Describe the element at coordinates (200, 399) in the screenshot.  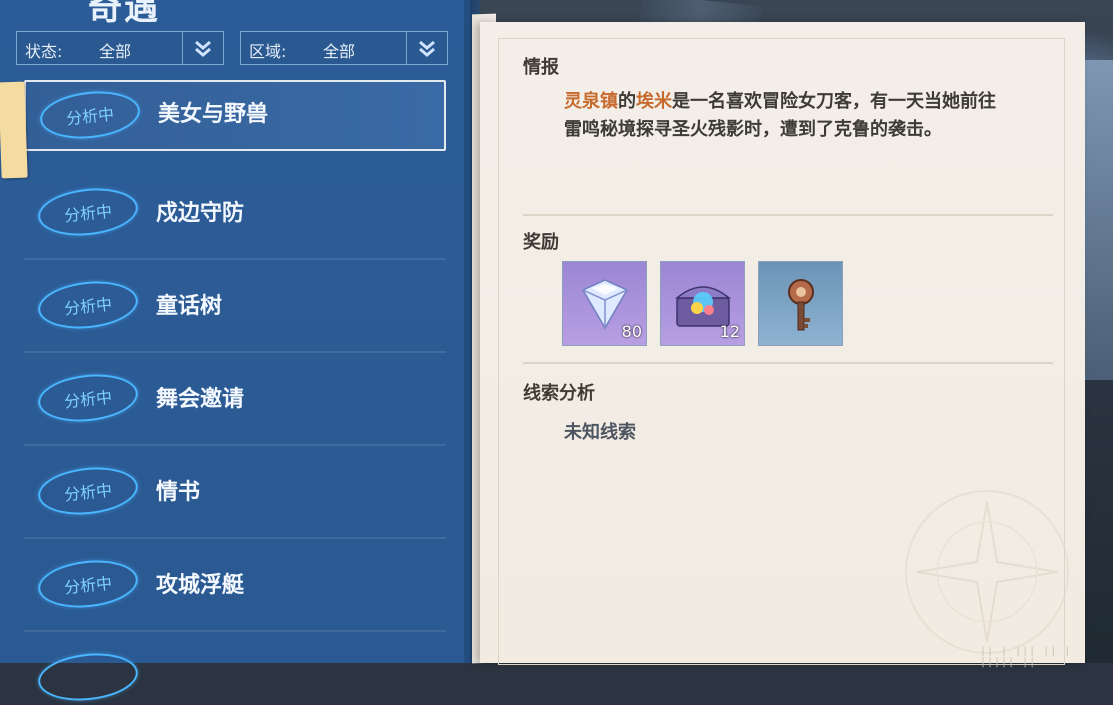
I see `quest-name: 舞会邀请` at that location.